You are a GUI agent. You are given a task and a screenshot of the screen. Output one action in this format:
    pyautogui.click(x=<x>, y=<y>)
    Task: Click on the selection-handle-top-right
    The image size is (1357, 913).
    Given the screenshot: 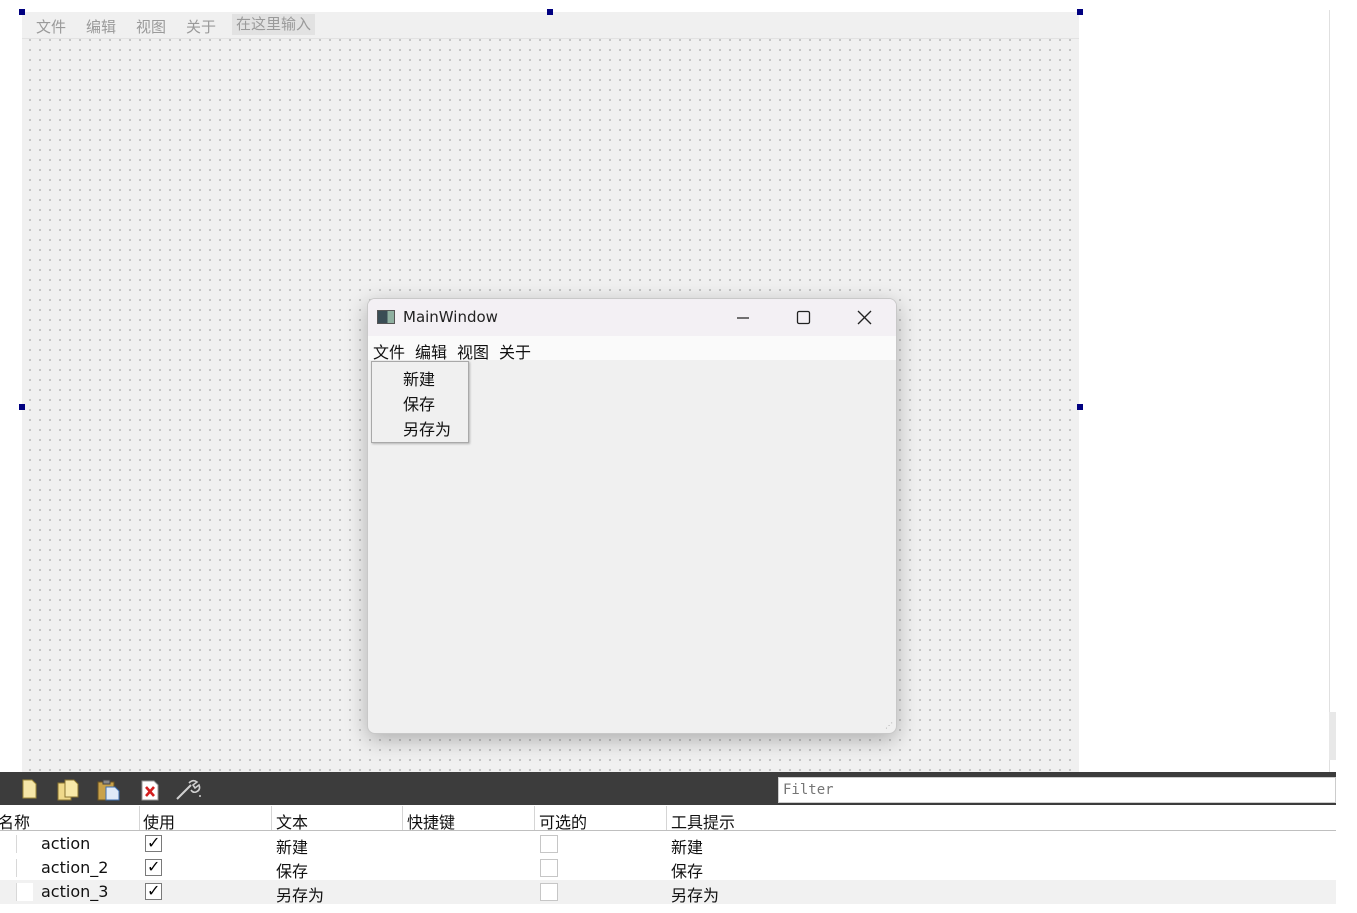 What is the action you would take?
    pyautogui.click(x=1080, y=12)
    